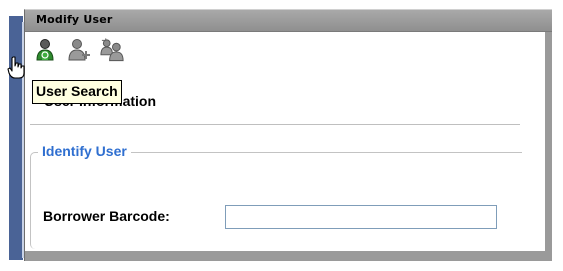 The width and height of the screenshot is (563, 271). Describe the element at coordinates (106, 216) in the screenshot. I see `borrower-barcode-label: Borrower Barcode:` at that location.